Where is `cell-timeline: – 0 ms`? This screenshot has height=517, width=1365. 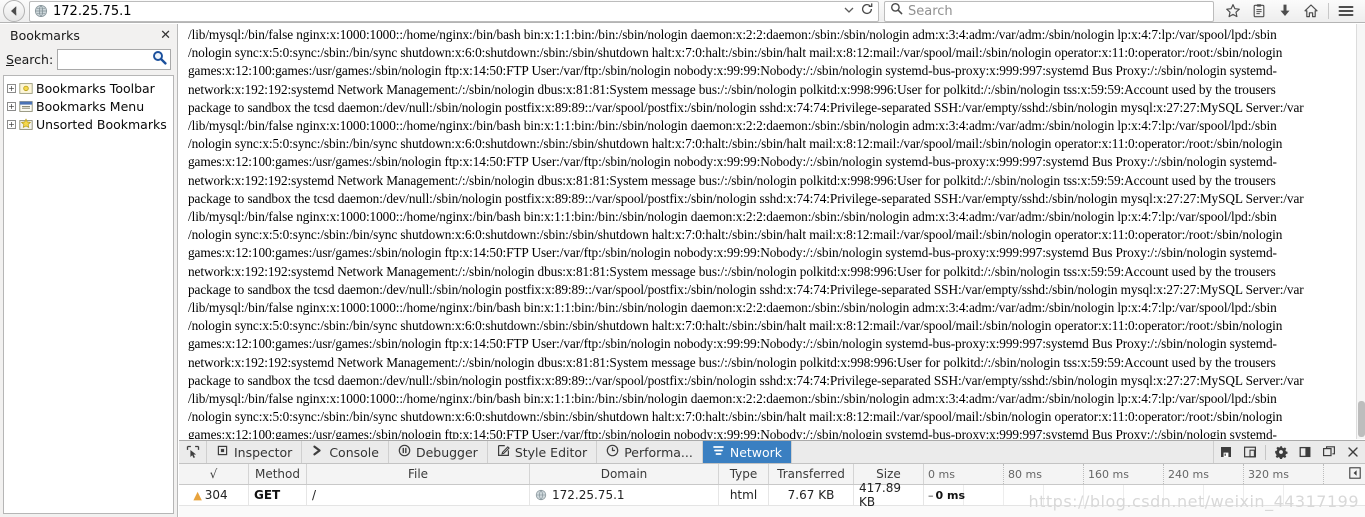 cell-timeline: – 0 ms is located at coordinates (1144, 495).